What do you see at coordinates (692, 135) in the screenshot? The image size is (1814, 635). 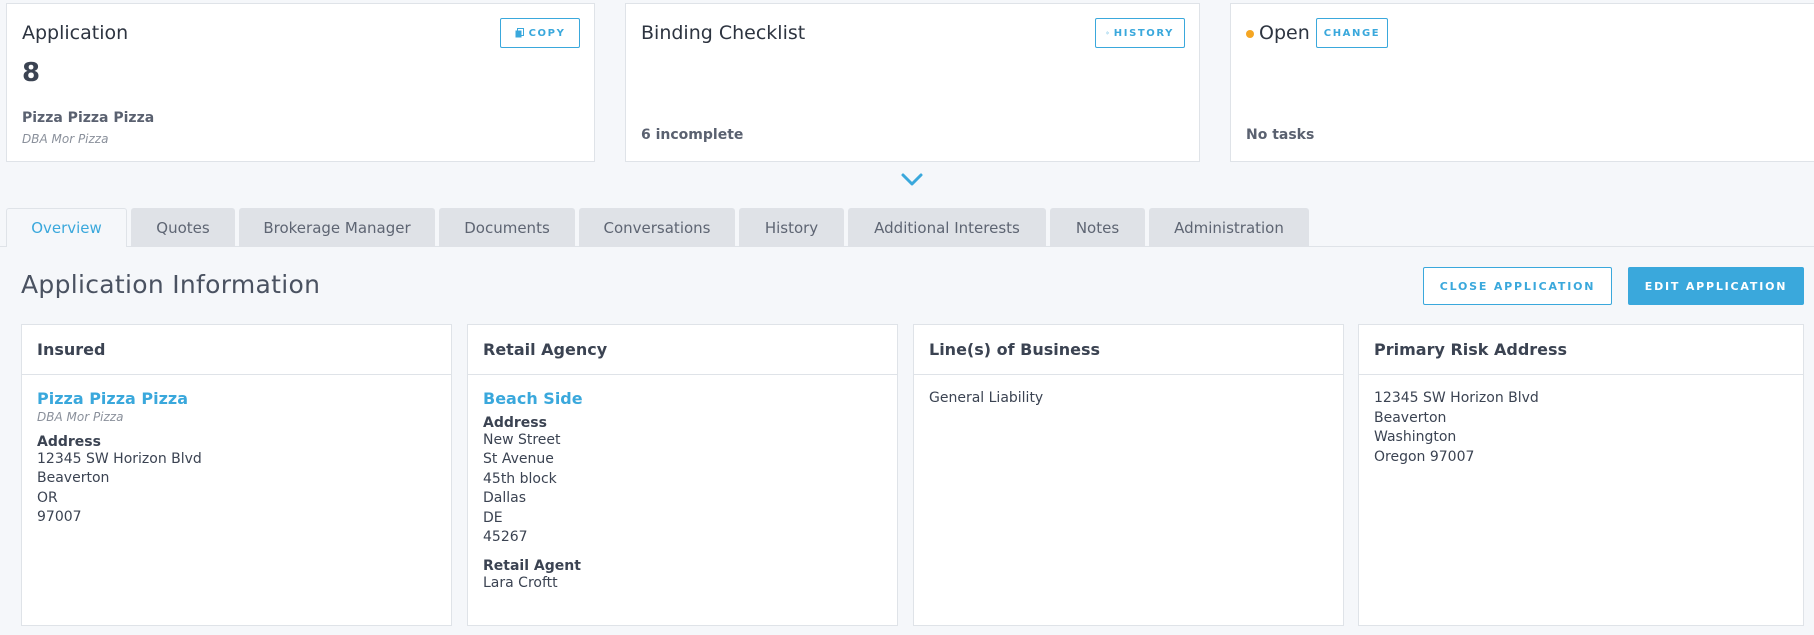 I see `checklist-status: 6 incomplete` at bounding box center [692, 135].